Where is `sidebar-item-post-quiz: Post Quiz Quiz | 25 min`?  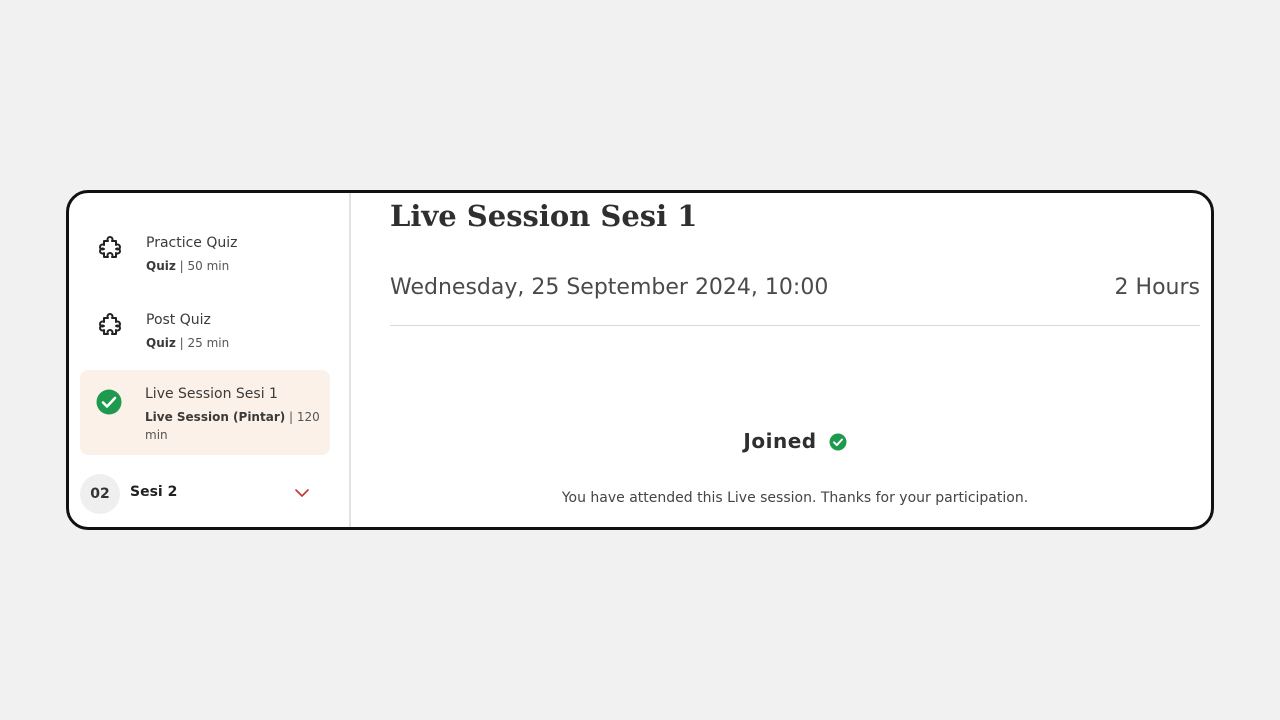
sidebar-item-post-quiz: Post Quiz Quiz | 25 min is located at coordinates (205, 332).